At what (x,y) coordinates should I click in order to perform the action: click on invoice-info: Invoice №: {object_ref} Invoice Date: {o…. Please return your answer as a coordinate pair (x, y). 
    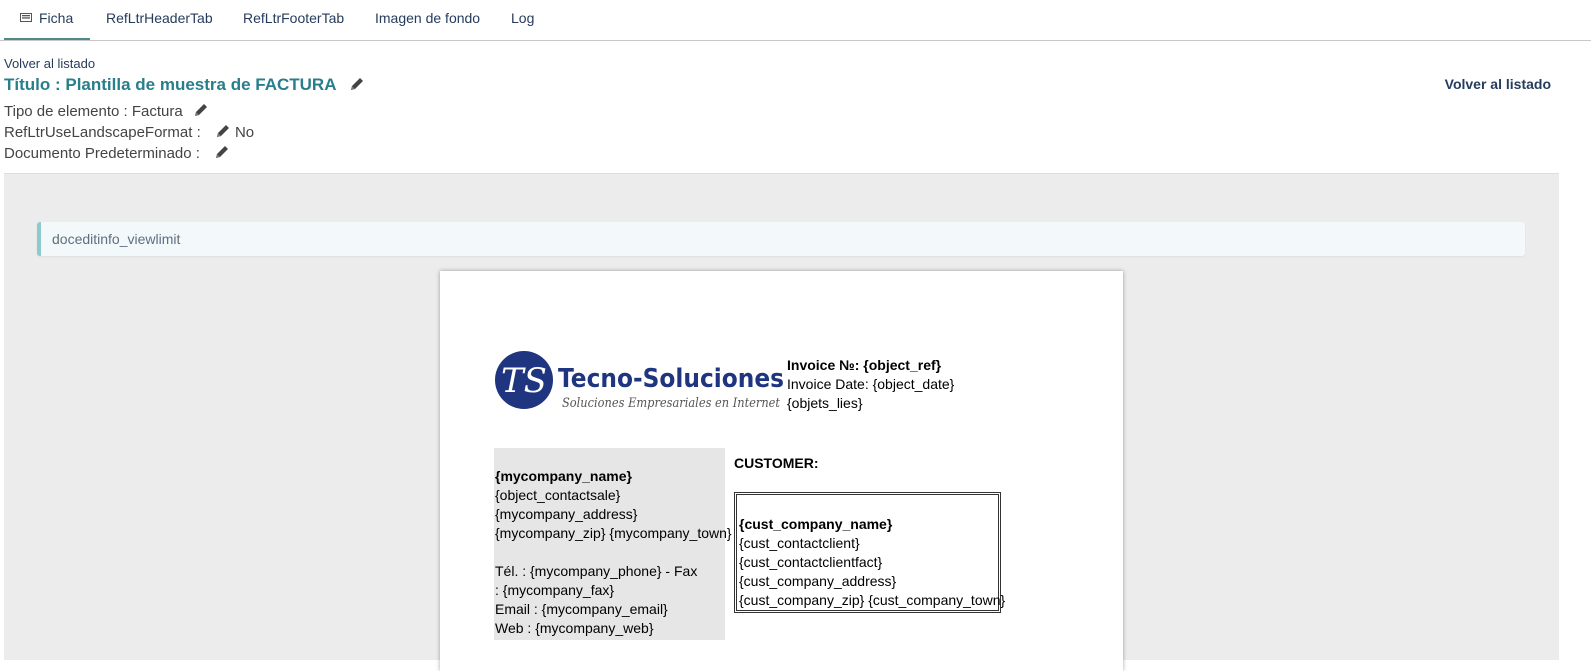
    Looking at the image, I should click on (870, 384).